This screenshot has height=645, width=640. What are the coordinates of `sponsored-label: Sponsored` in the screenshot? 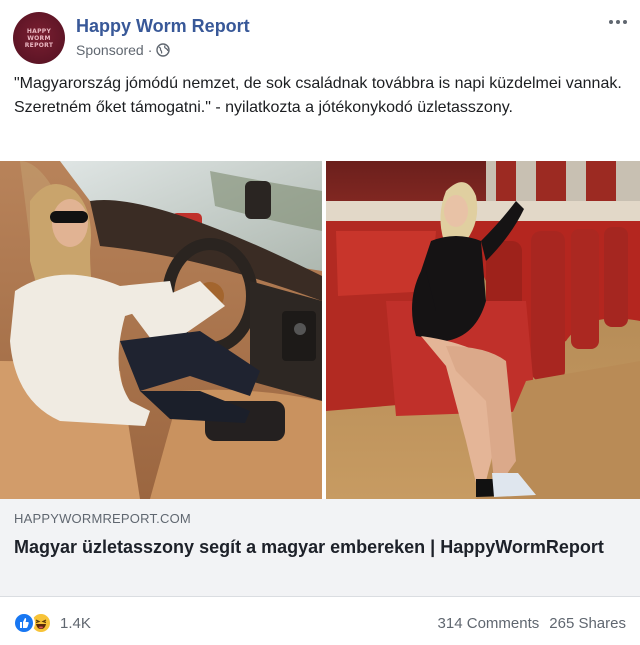 It's located at (110, 50).